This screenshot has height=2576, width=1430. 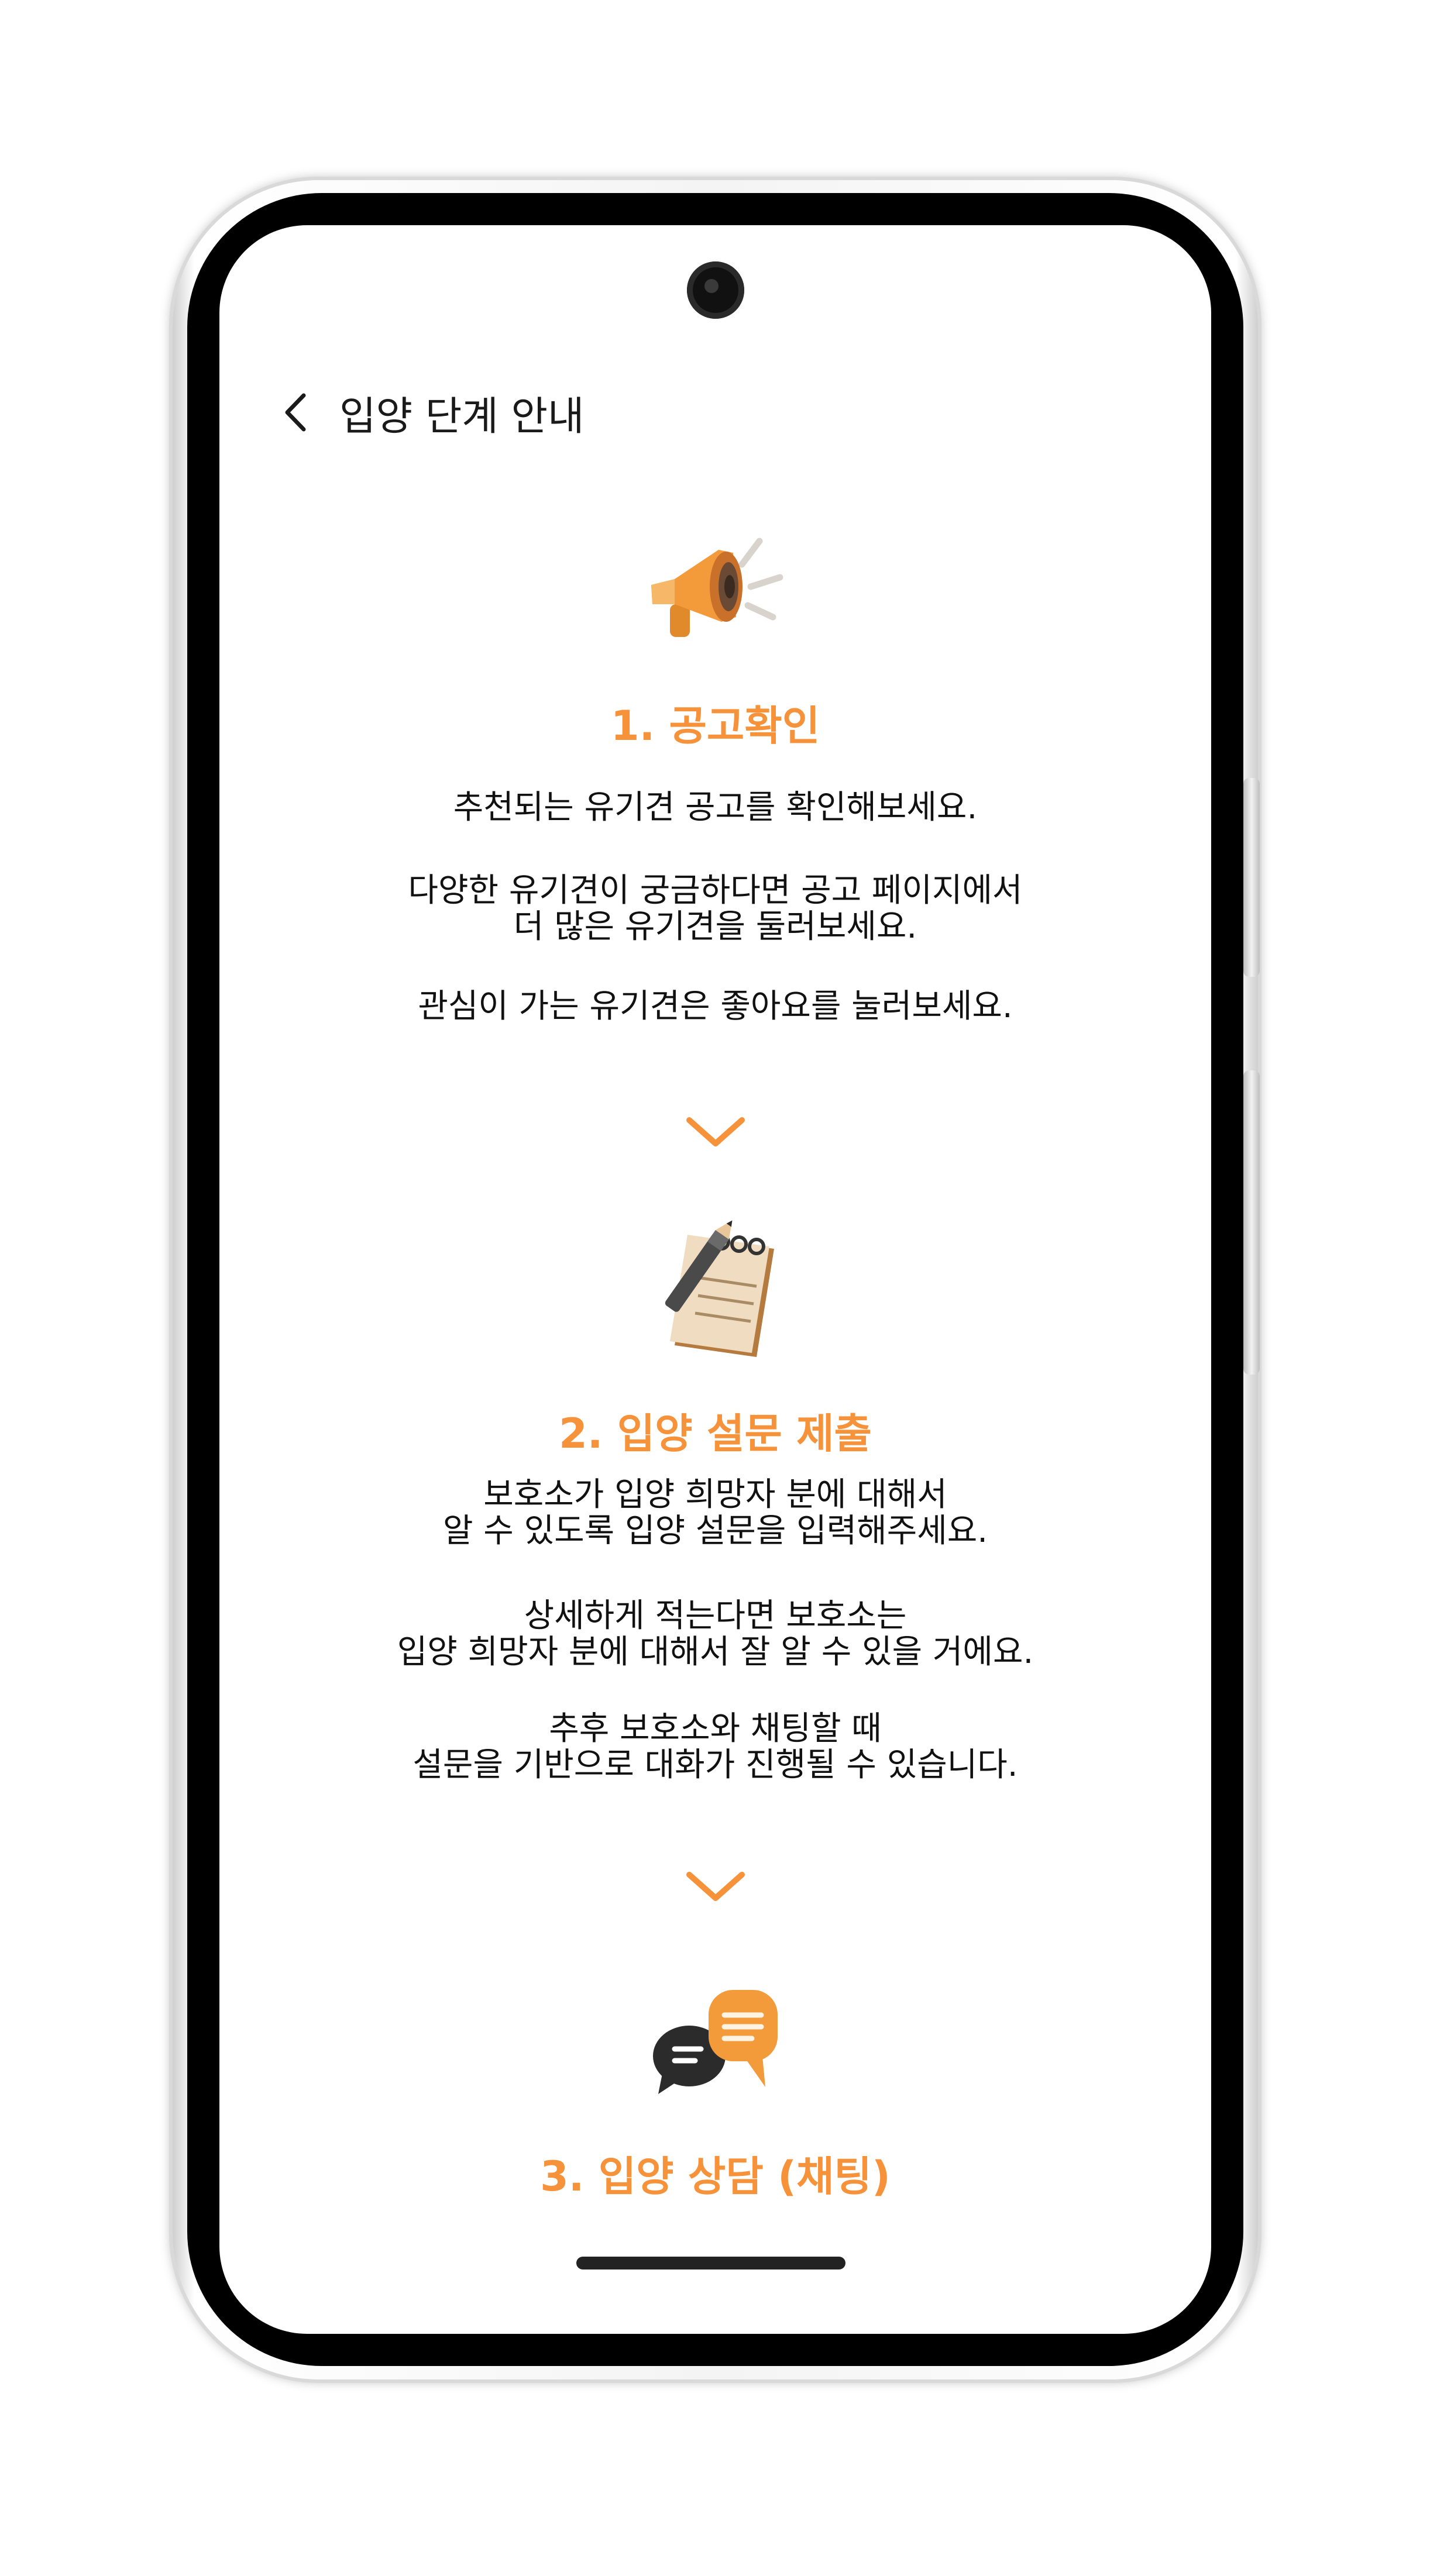 I want to click on step-1-paragraph-3: 관심이 가는 유기견은 좋아요를 눌러보세요., so click(x=715, y=1007).